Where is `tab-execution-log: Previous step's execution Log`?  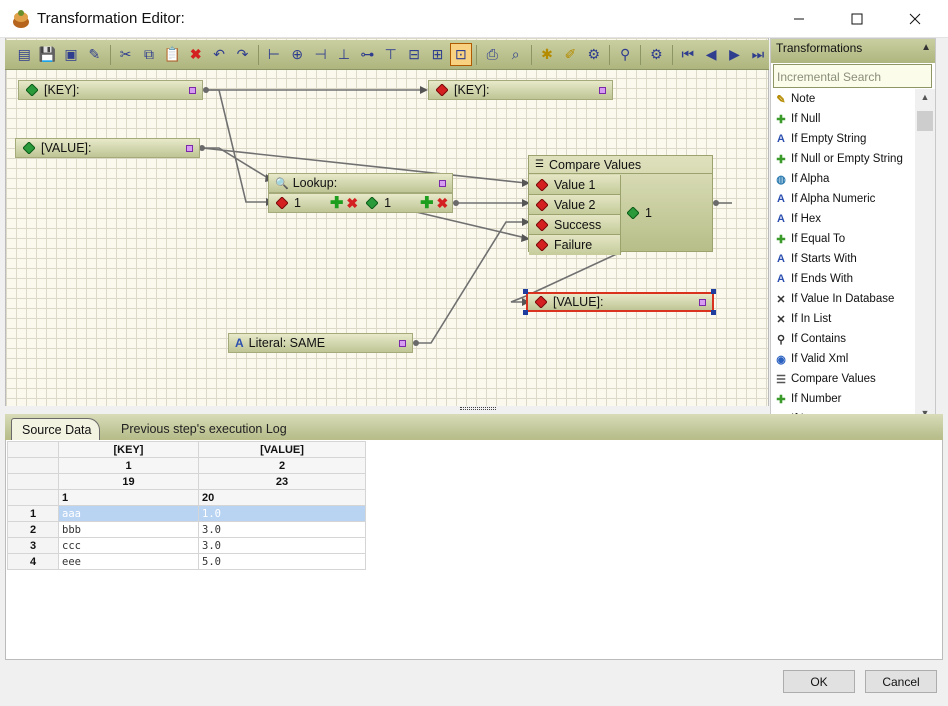
tab-execution-log: Previous step's execution Log is located at coordinates (203, 429).